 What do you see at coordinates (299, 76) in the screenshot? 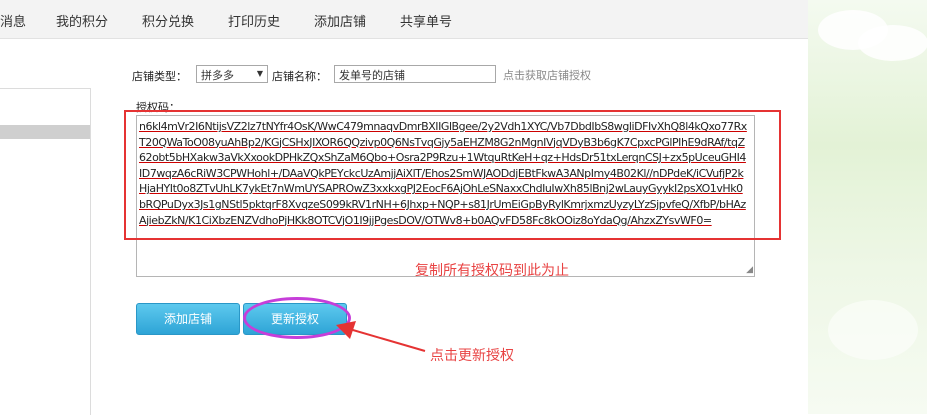
I see `shop-name-label: 店铺名称：` at bounding box center [299, 76].